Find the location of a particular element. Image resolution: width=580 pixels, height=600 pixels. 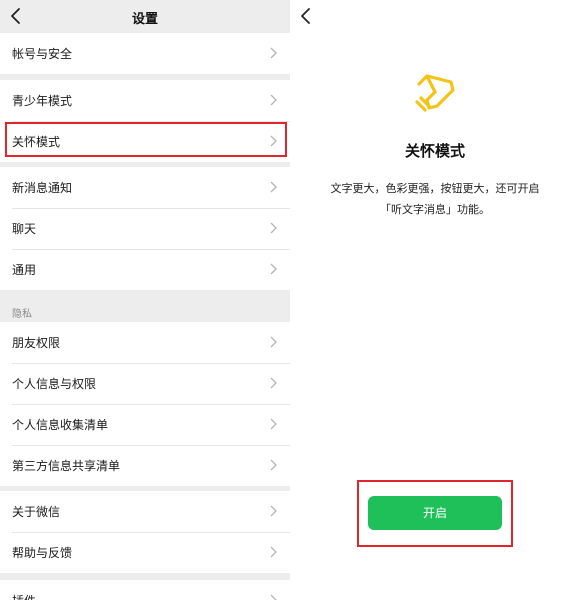

settings-item-label: 关于微信 is located at coordinates (36, 512).